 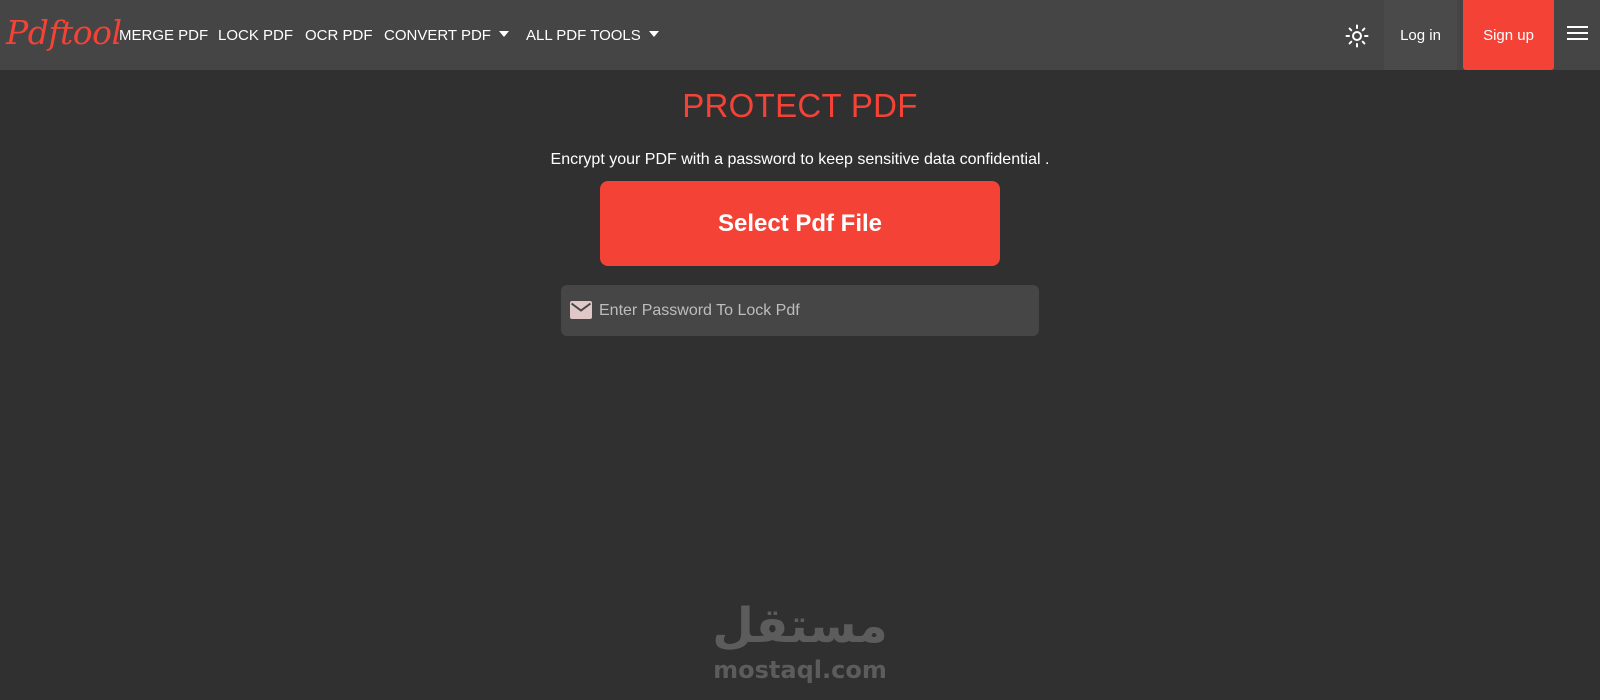 I want to click on nav-dropdown-convert-pdf: CONVERT PDF, so click(x=446, y=36).